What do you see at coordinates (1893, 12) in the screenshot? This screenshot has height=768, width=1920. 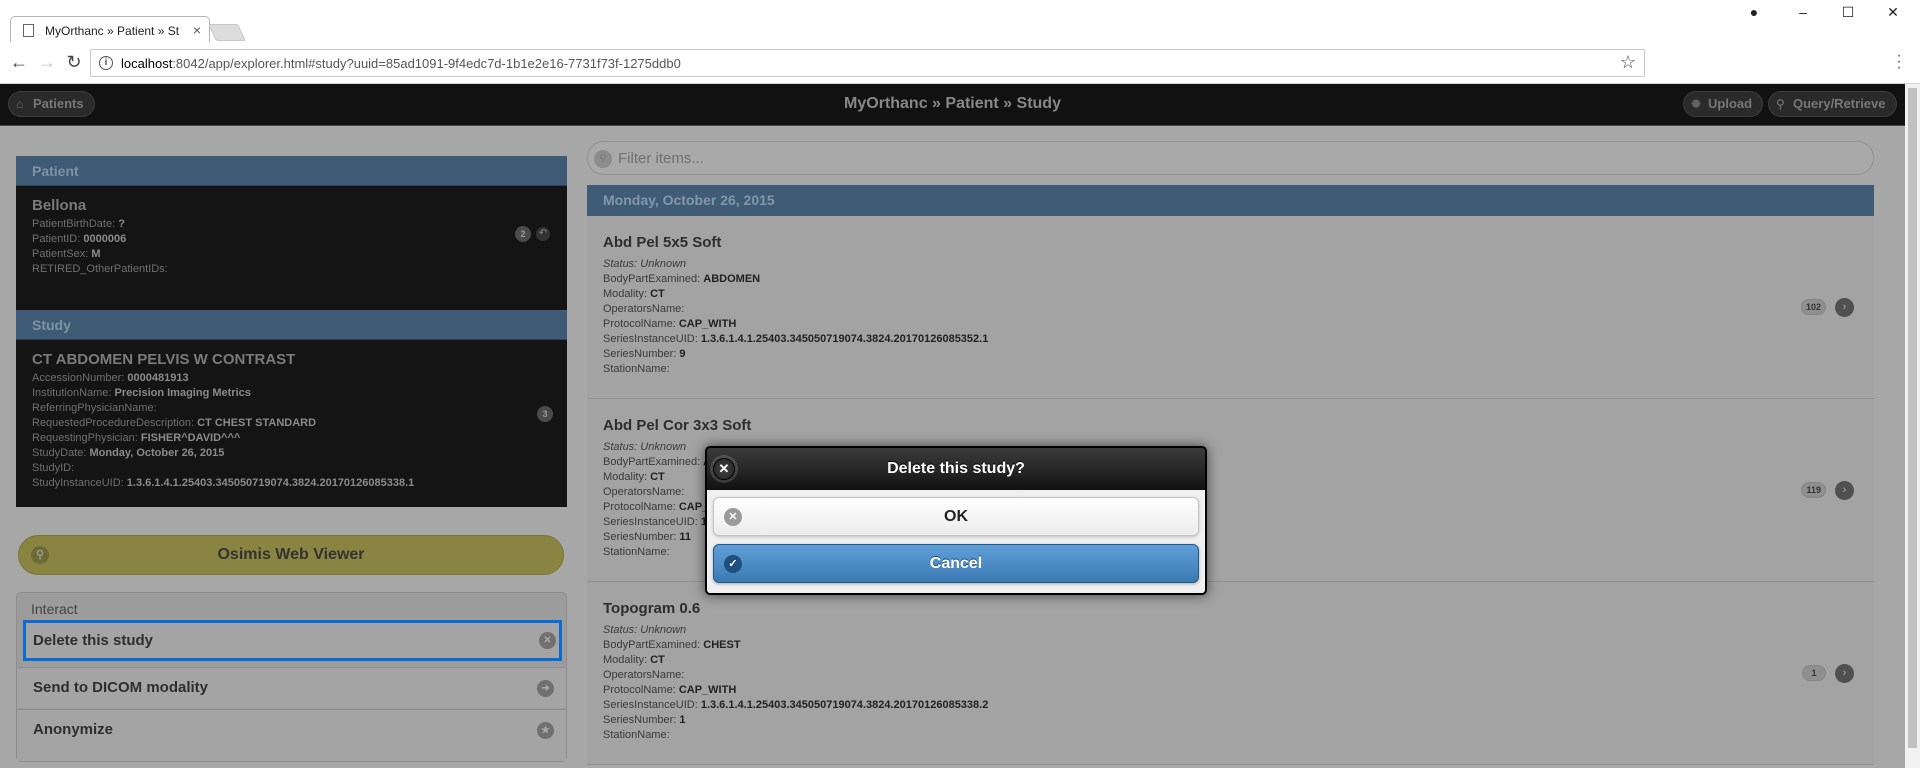 I see `close-window-icon: ✕` at bounding box center [1893, 12].